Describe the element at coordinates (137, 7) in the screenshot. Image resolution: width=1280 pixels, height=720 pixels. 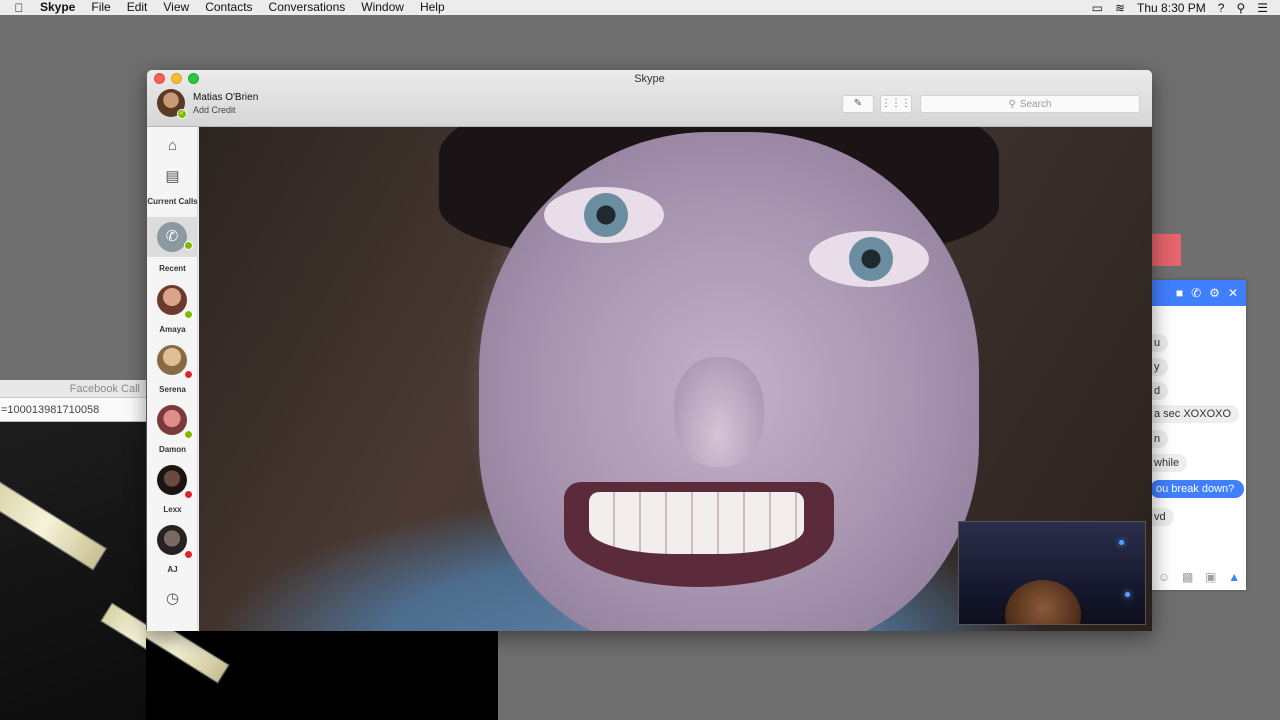
I see `menu-edit: Edit` at that location.